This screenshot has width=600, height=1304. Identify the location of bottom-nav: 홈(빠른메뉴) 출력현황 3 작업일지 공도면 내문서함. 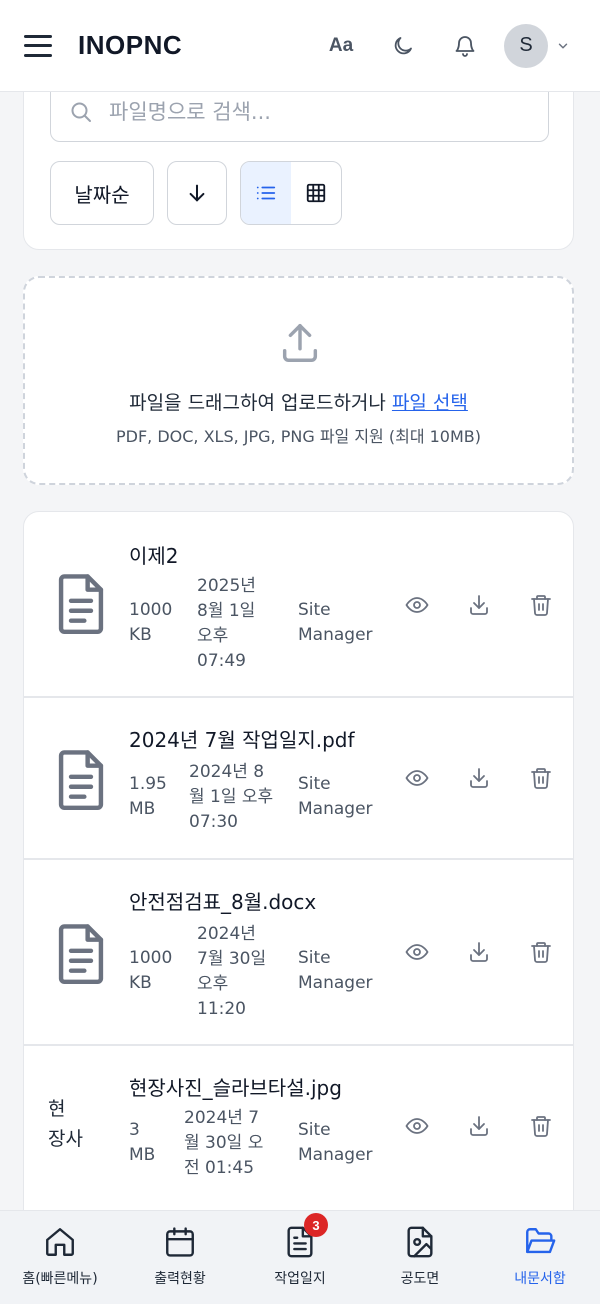
(300, 1257).